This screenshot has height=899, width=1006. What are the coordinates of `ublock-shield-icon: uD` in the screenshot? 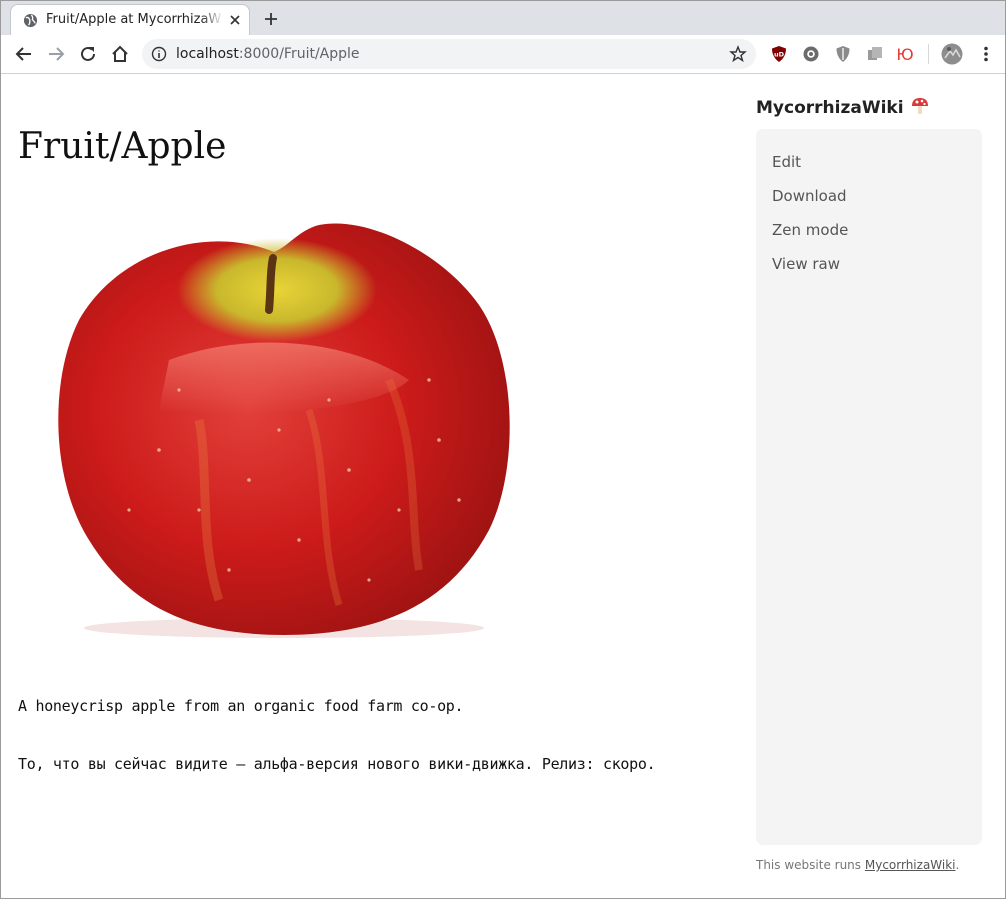 It's located at (779, 54).